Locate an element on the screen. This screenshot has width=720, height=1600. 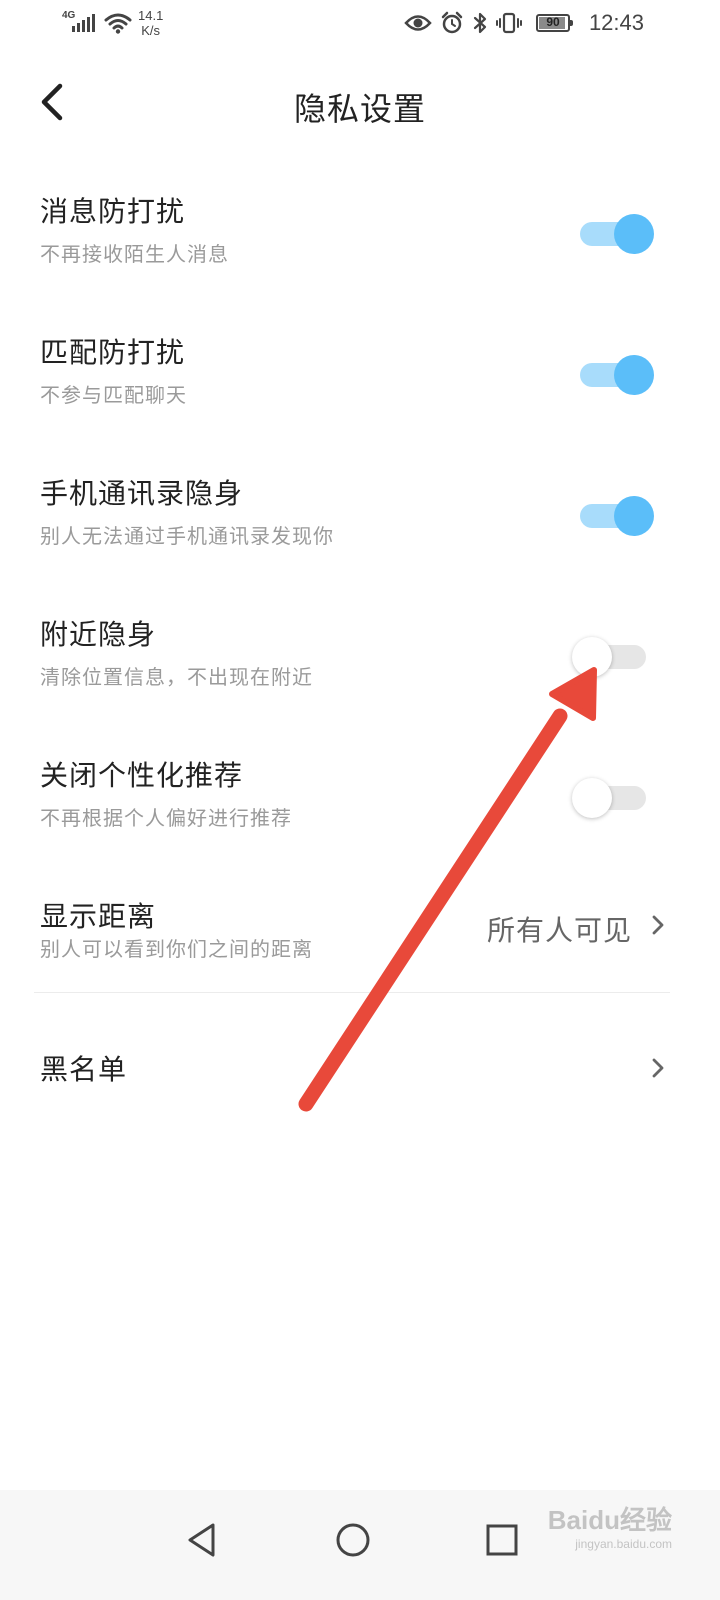
baidu-jingyan-watermark: Baidu经验 jingyan.baidu.com is located at coordinates (610, 1530).